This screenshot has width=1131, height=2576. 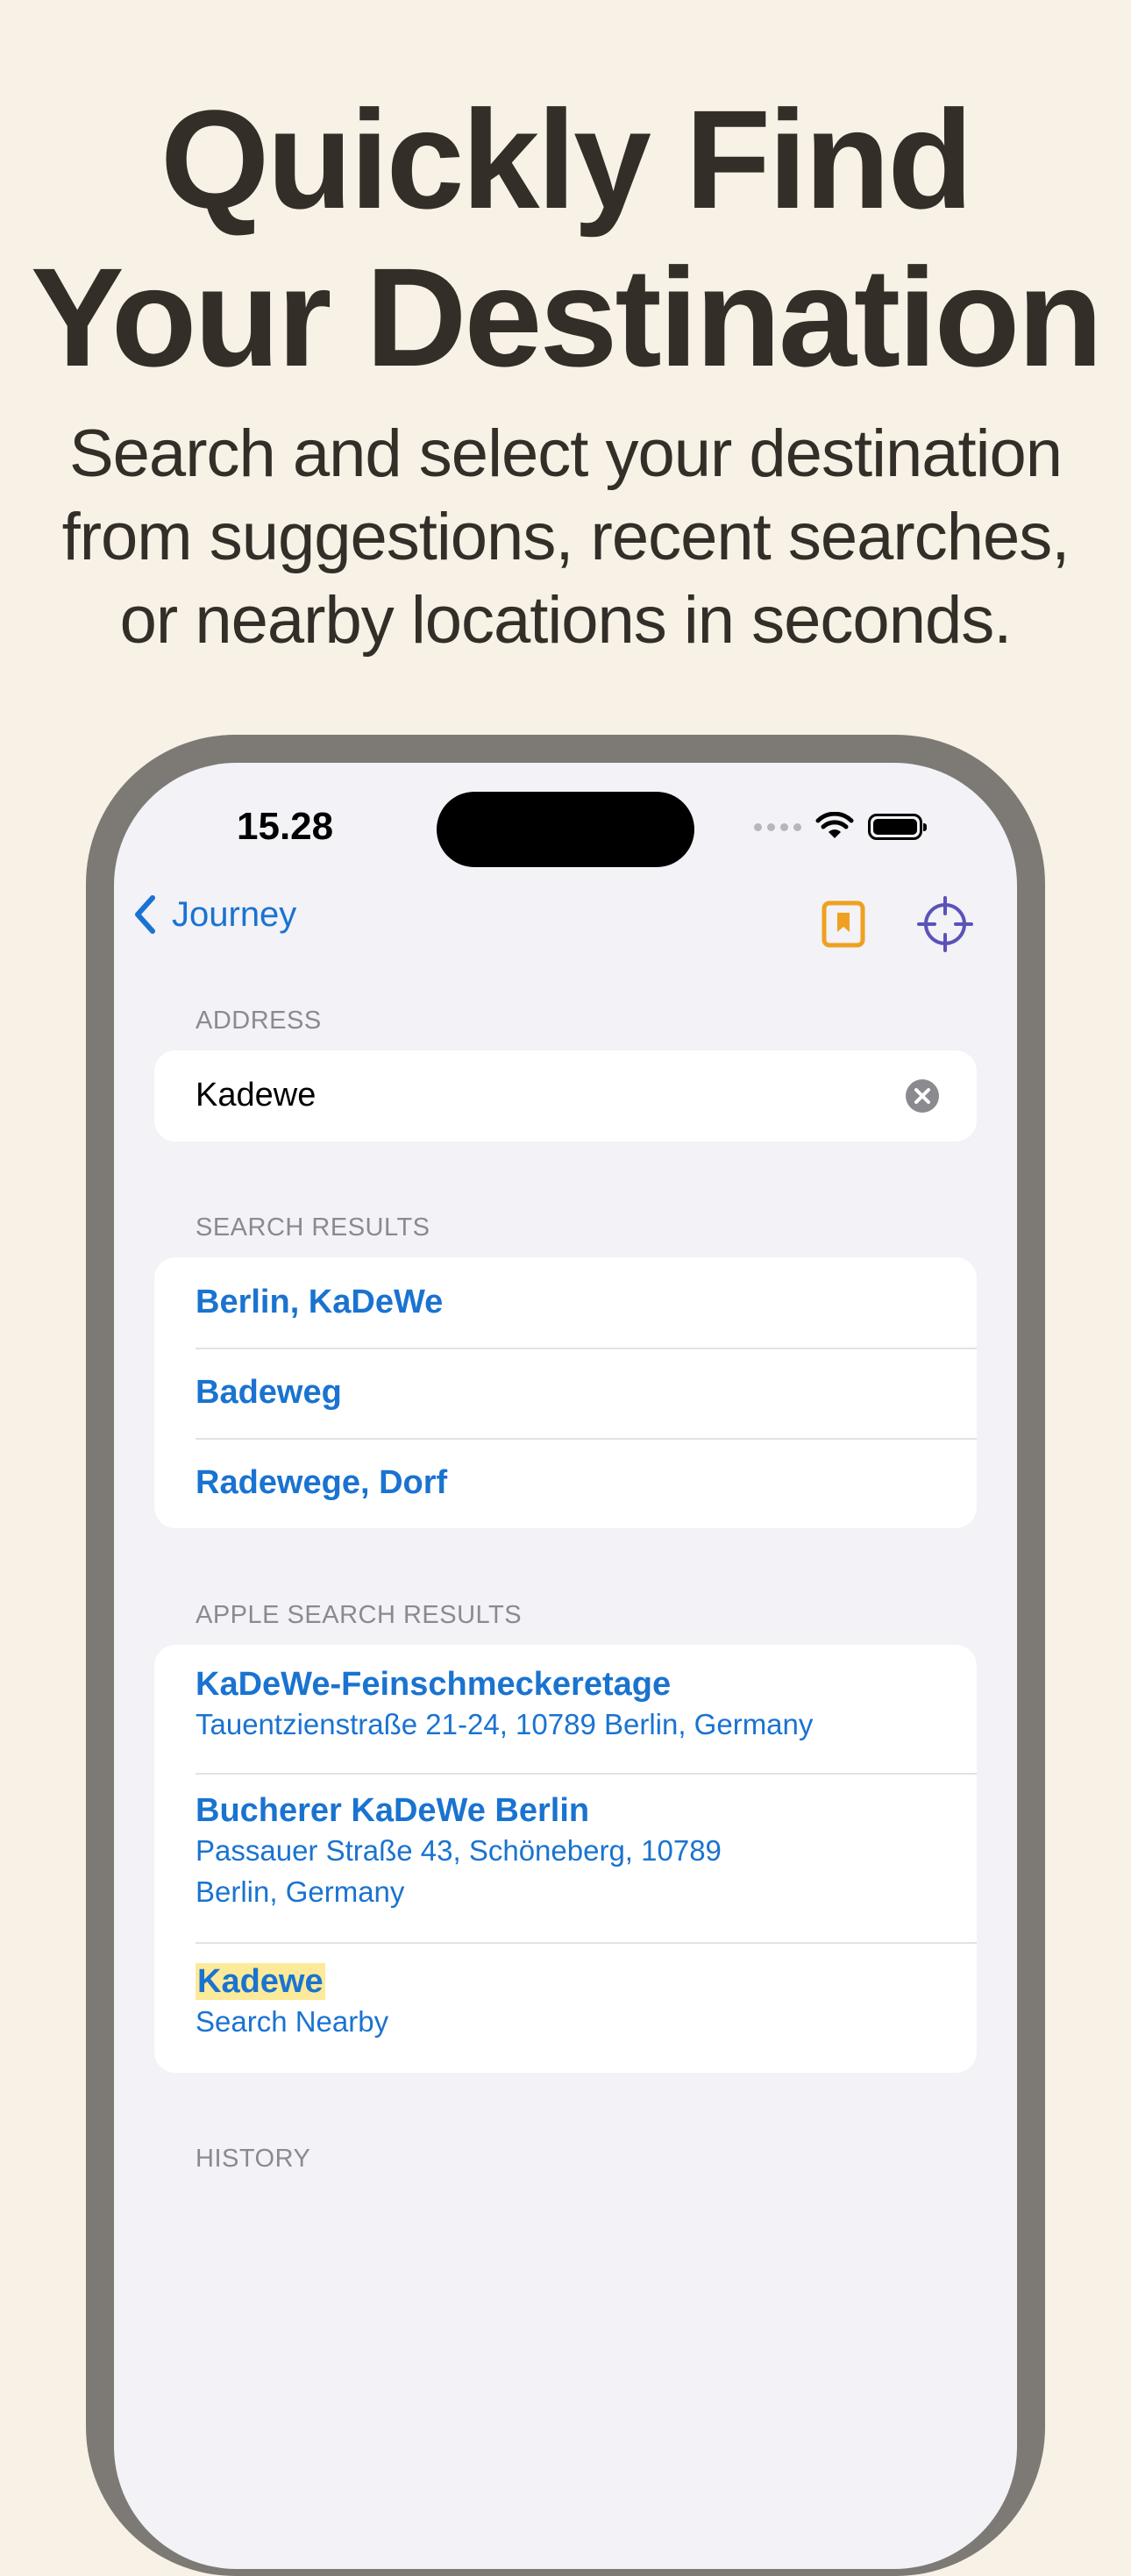 I want to click on search-results-list: Berlin, KaDeWe Badeweg Radewege, Dorf, so click(x=565, y=1392).